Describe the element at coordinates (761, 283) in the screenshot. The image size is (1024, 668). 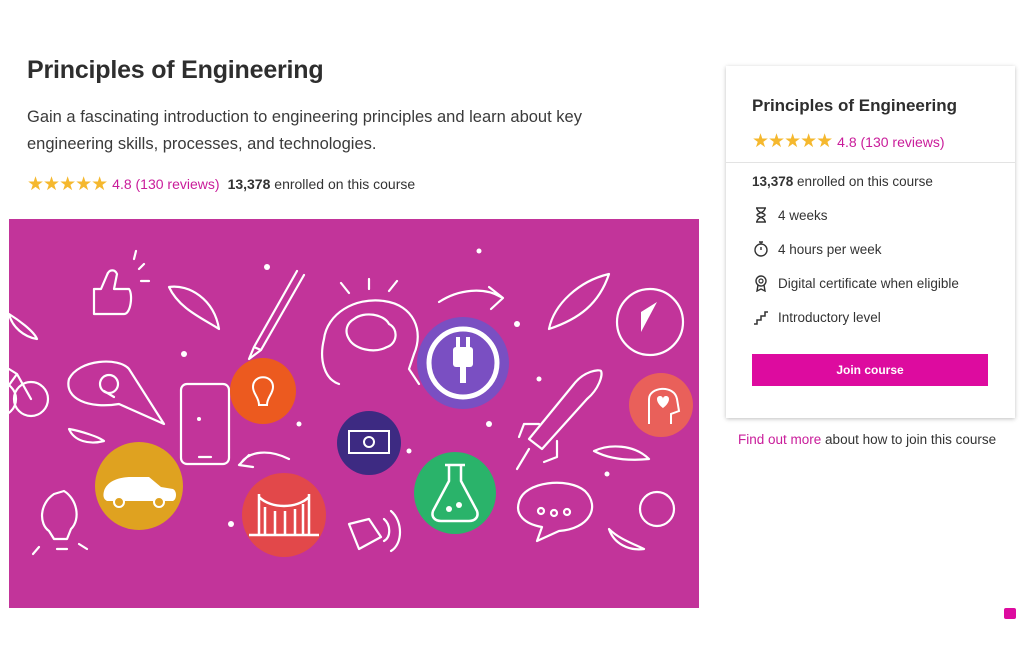
I see `certificate-icon` at that location.